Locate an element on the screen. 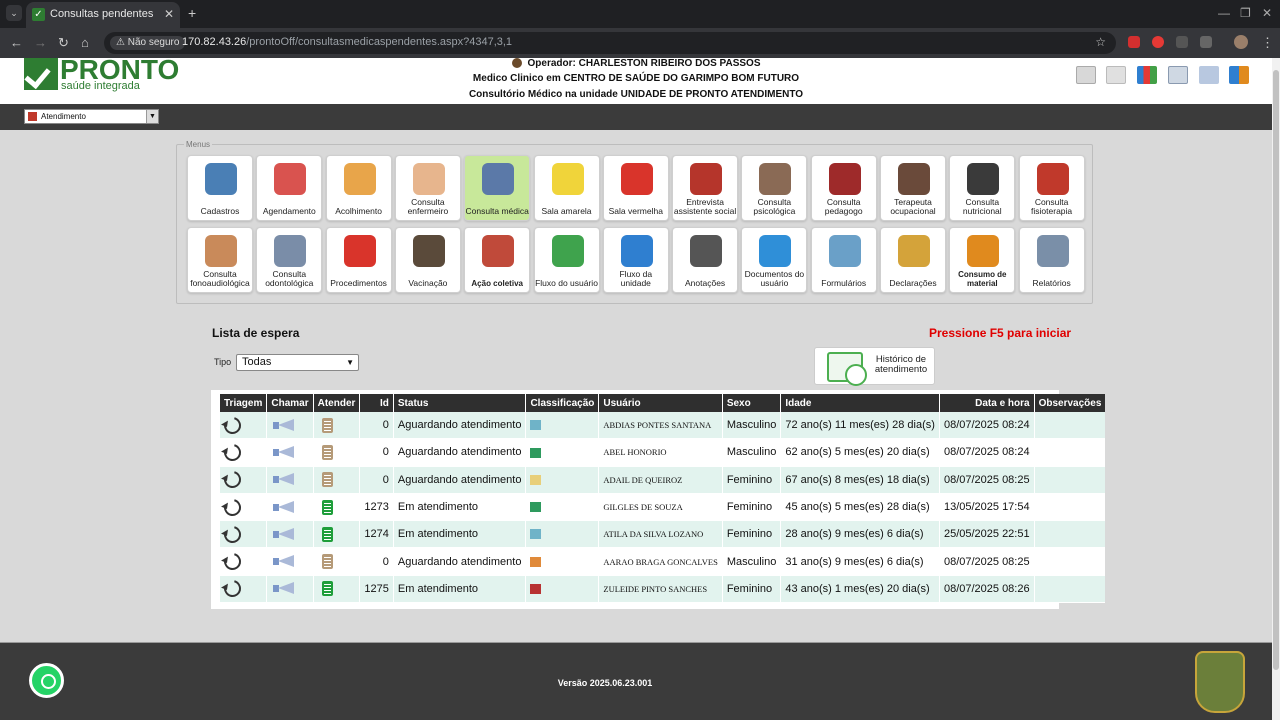  menu-tile: Anotações is located at coordinates (705, 260).